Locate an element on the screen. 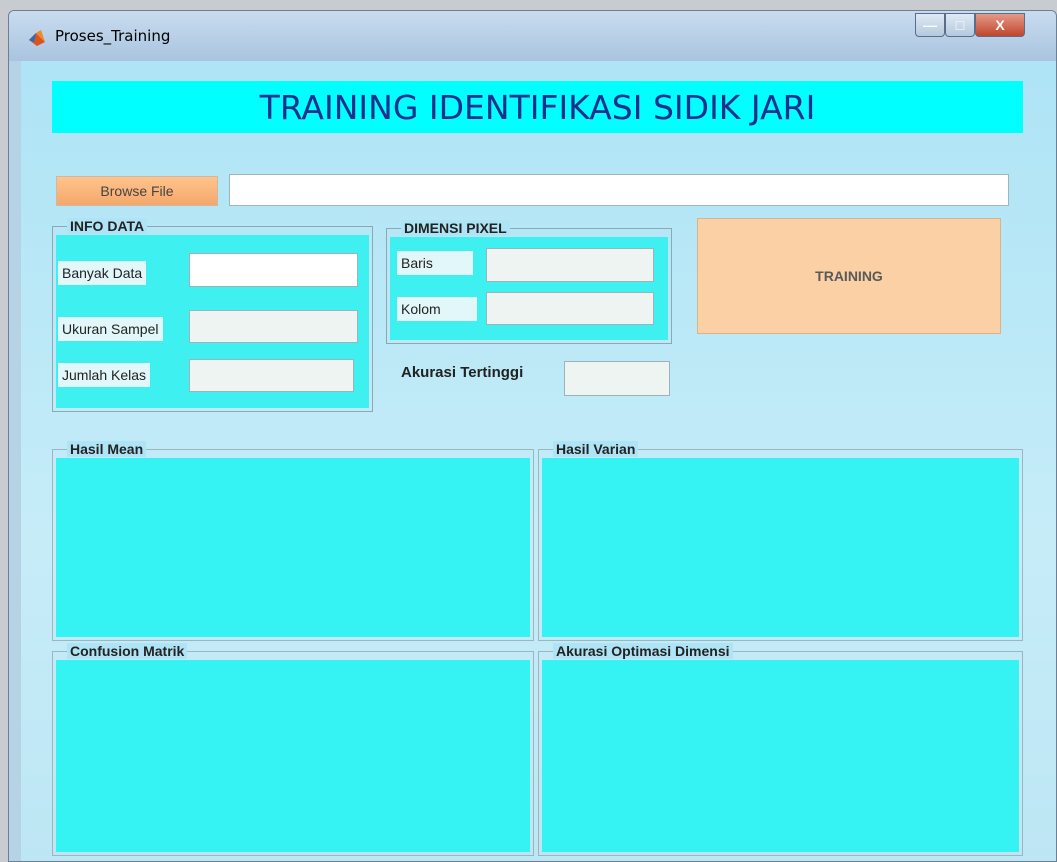 The height and width of the screenshot is (862, 1057). akurasi-optimasi-title: Akurasi Optimasi Dimensi is located at coordinates (643, 651).